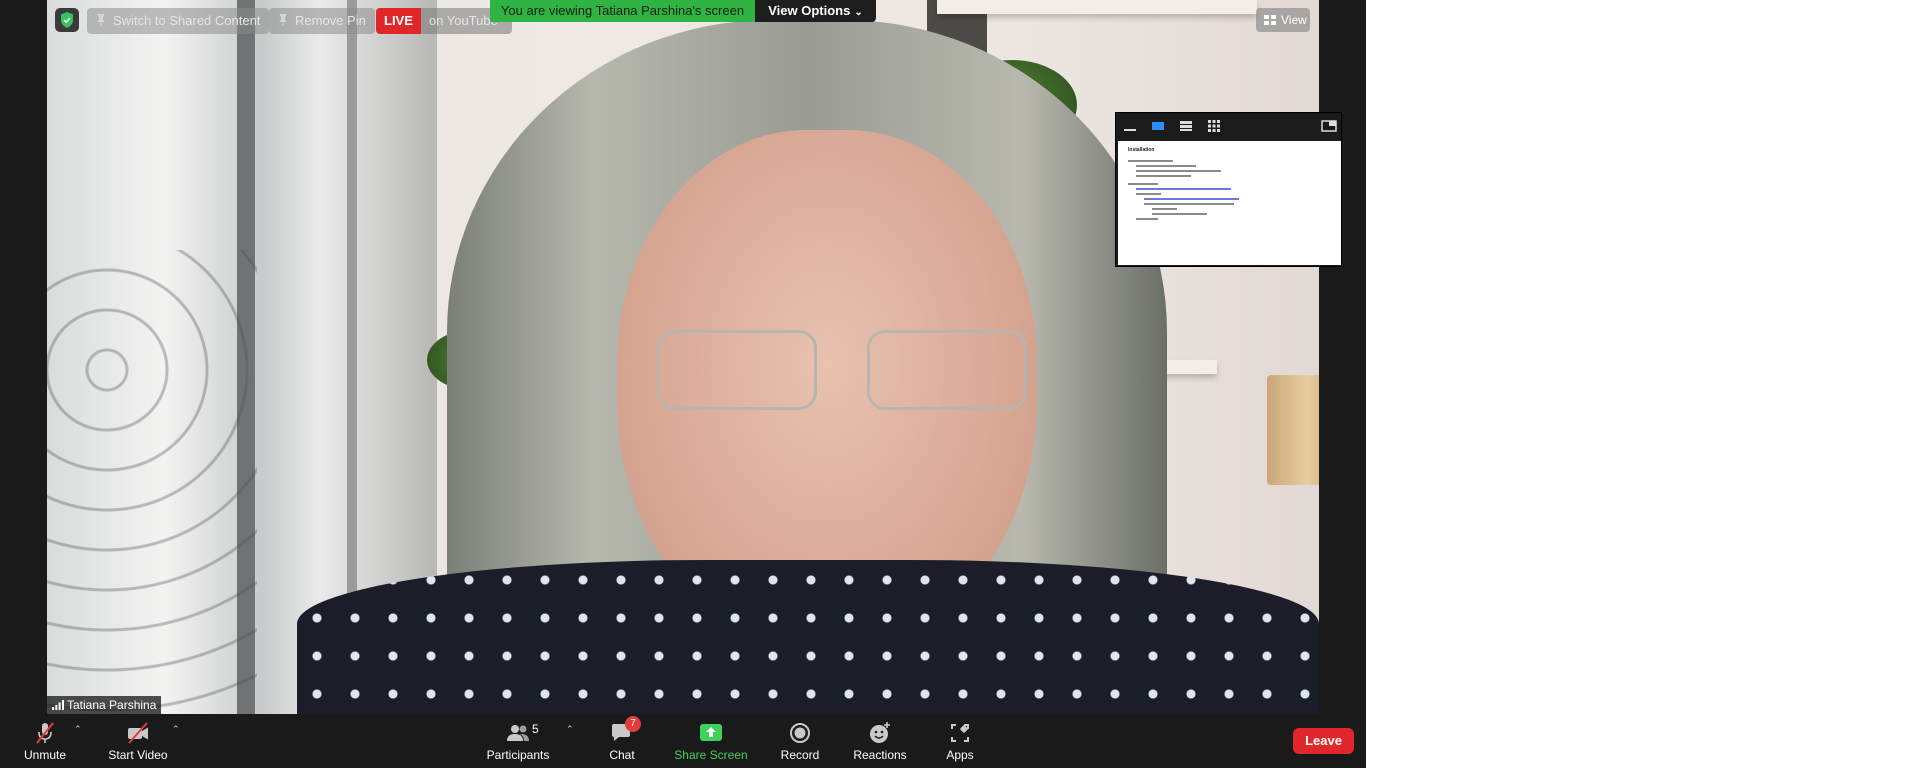 The width and height of the screenshot is (1920, 768). What do you see at coordinates (800, 733) in the screenshot?
I see `record-icon` at bounding box center [800, 733].